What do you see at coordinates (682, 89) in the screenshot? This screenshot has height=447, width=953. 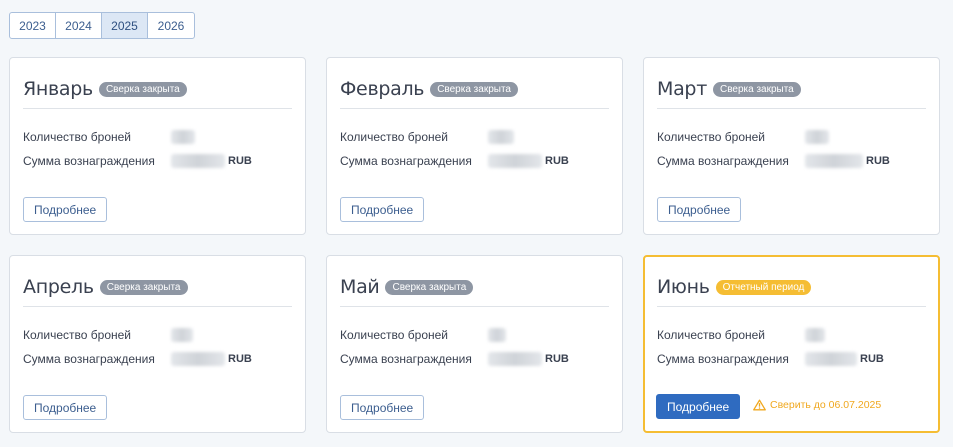 I see `month-title: Март` at bounding box center [682, 89].